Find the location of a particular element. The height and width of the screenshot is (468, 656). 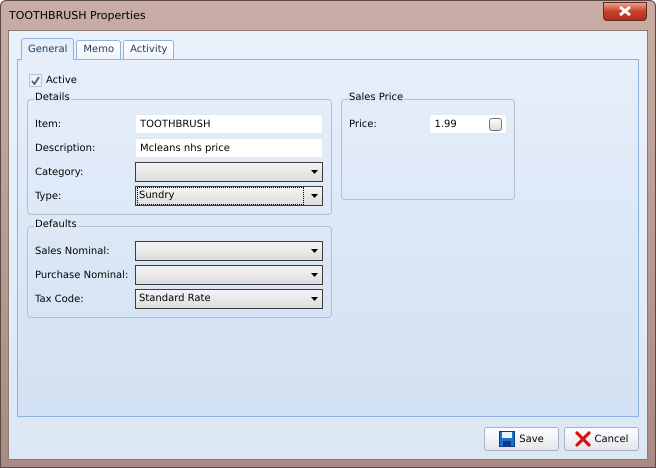

field-label: Category: is located at coordinates (59, 172).